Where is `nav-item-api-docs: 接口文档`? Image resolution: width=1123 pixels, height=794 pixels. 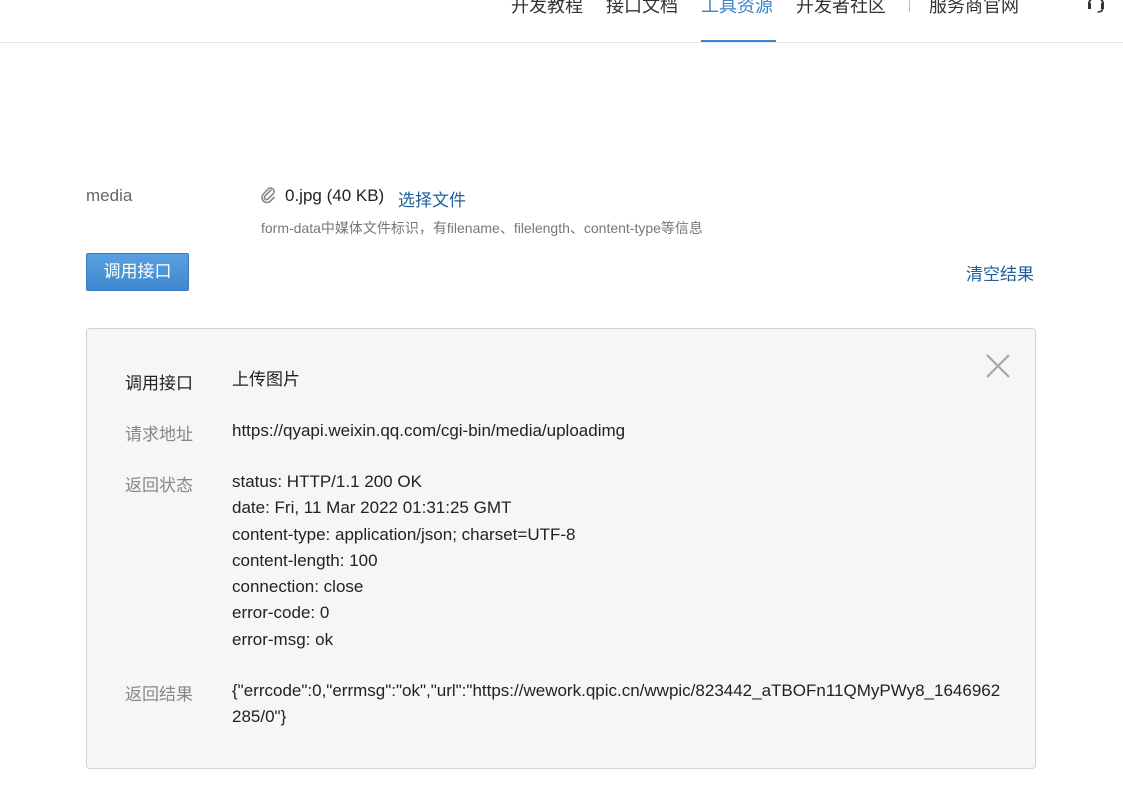 nav-item-api-docs: 接口文档 is located at coordinates (642, 9).